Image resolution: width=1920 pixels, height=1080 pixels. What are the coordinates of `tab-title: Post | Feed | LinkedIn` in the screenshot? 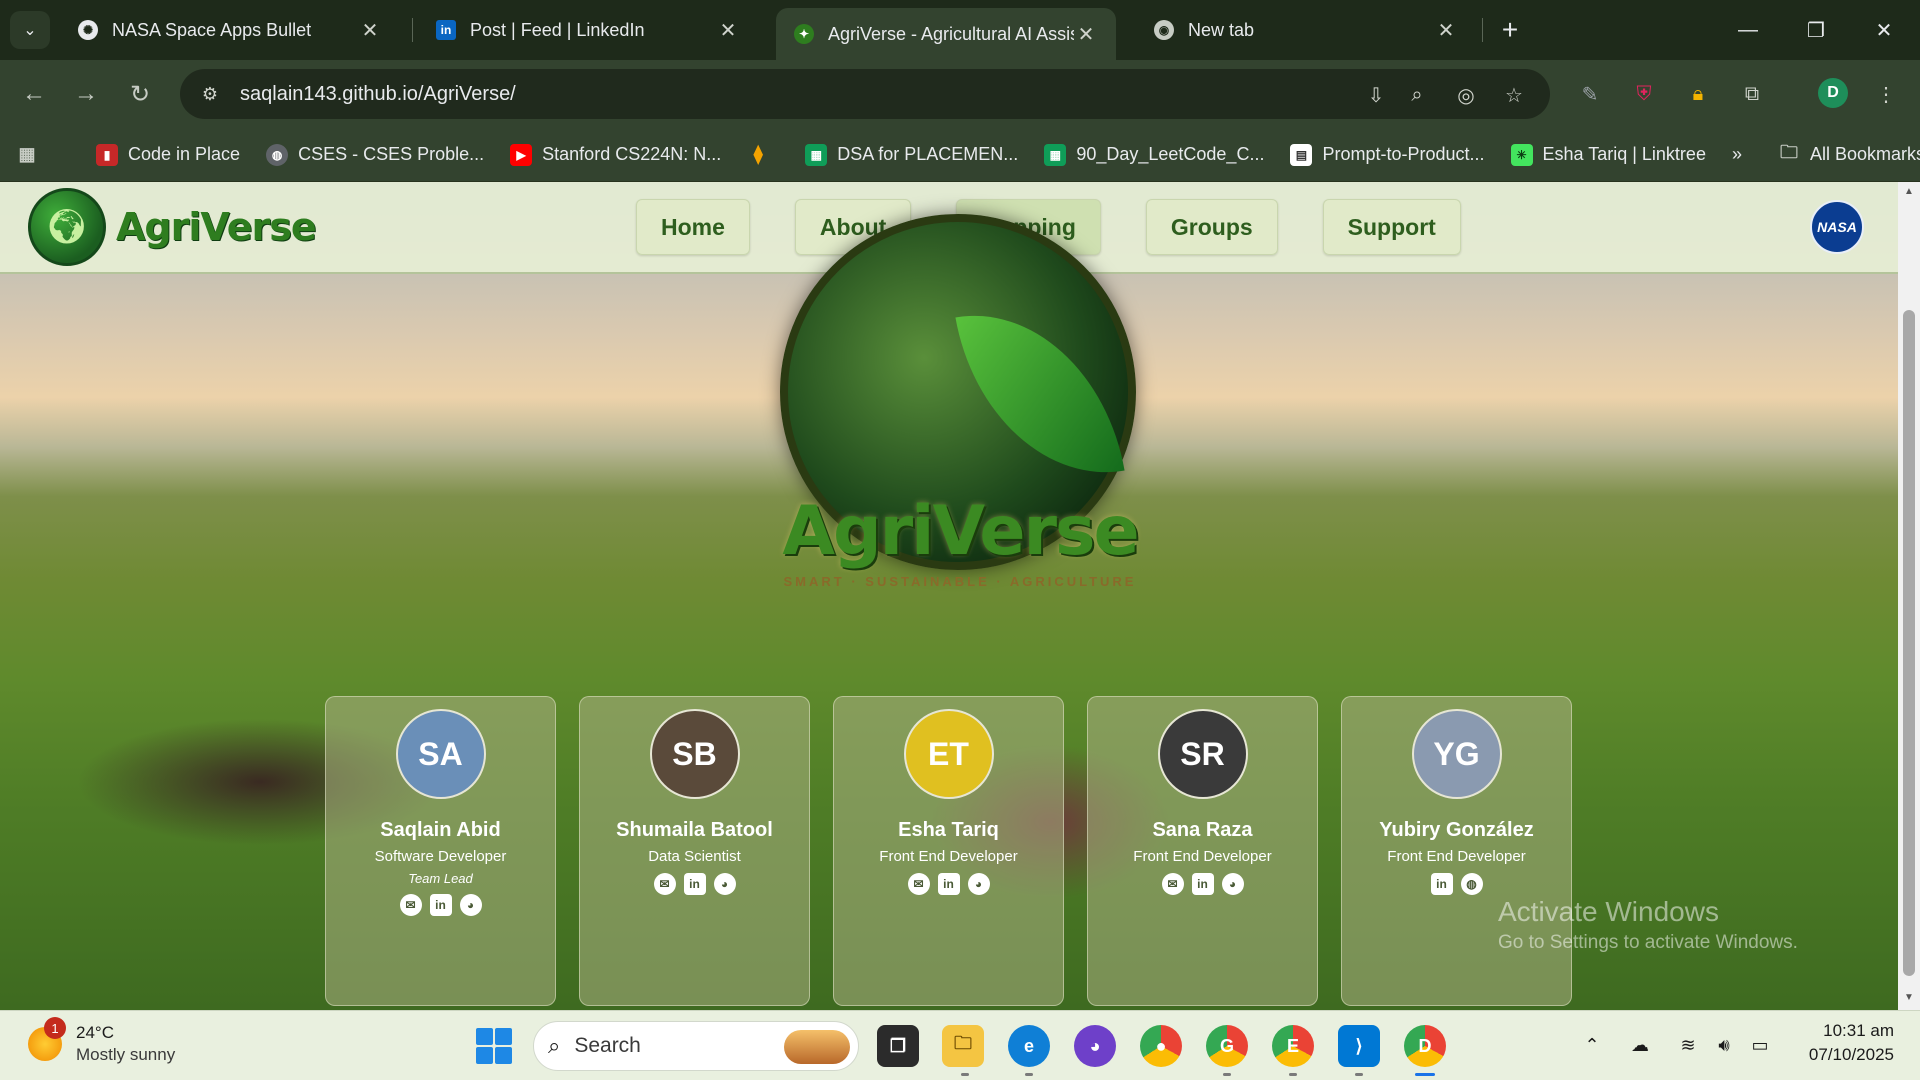 It's located at (557, 29).